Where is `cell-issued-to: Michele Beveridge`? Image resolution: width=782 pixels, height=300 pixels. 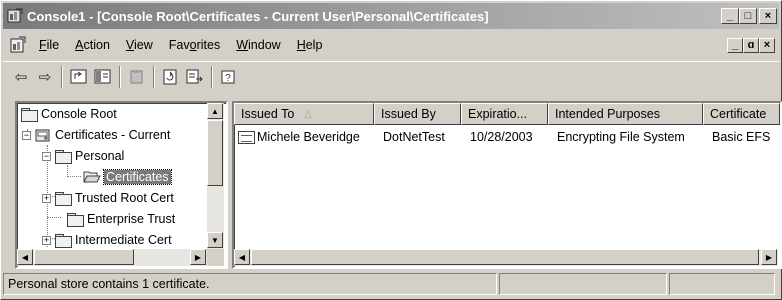
cell-issued-to: Michele Beveridge is located at coordinates (308, 137).